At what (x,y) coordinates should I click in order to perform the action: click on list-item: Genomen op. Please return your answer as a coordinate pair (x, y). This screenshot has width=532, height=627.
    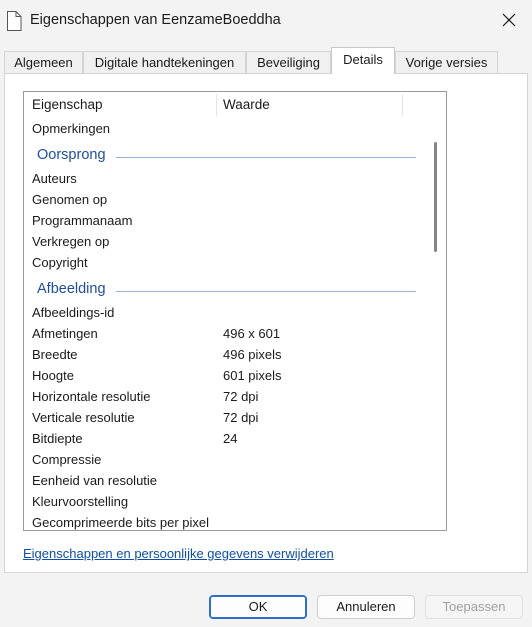
    Looking at the image, I should click on (224, 200).